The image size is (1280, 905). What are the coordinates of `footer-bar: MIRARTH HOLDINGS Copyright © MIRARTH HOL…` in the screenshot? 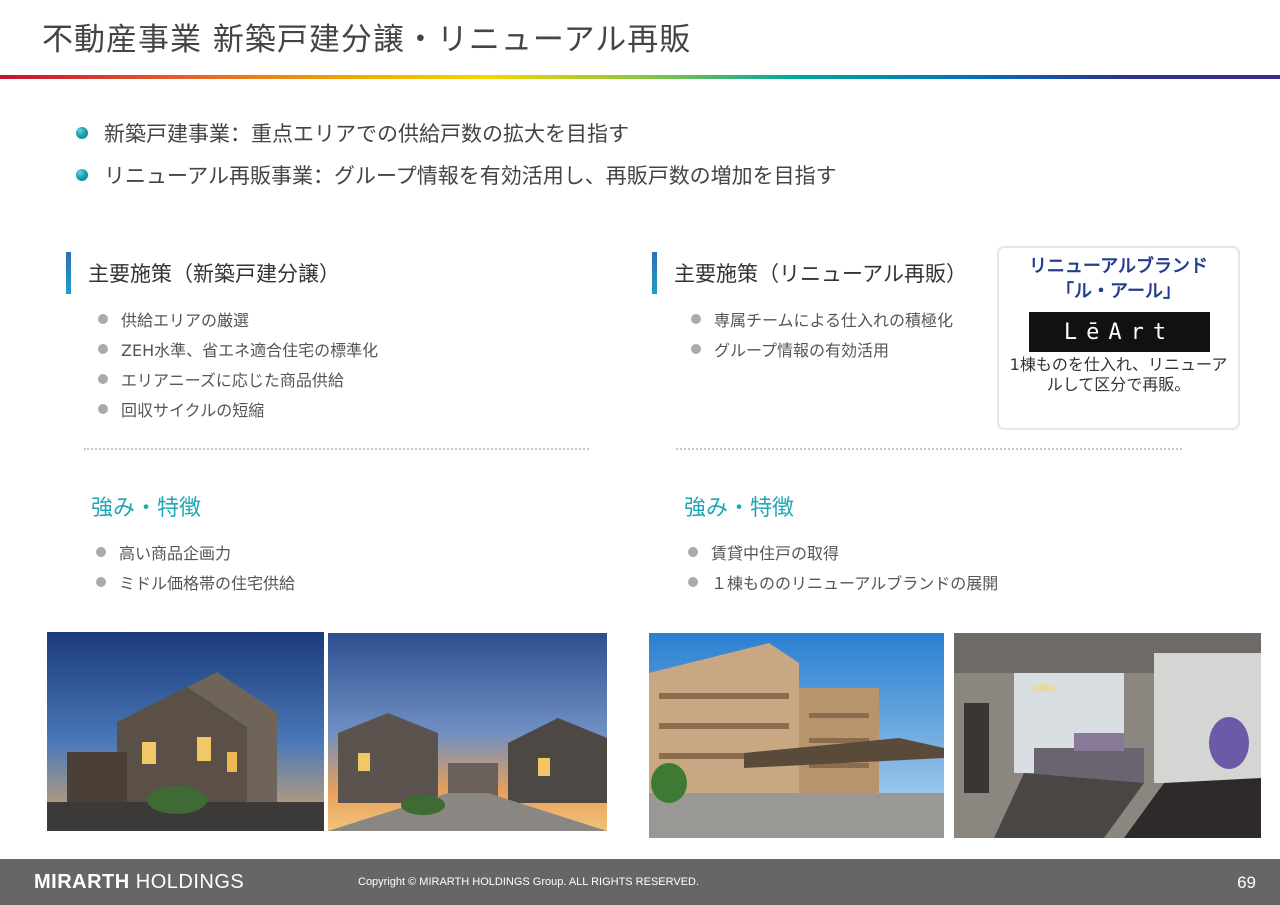 It's located at (640, 882).